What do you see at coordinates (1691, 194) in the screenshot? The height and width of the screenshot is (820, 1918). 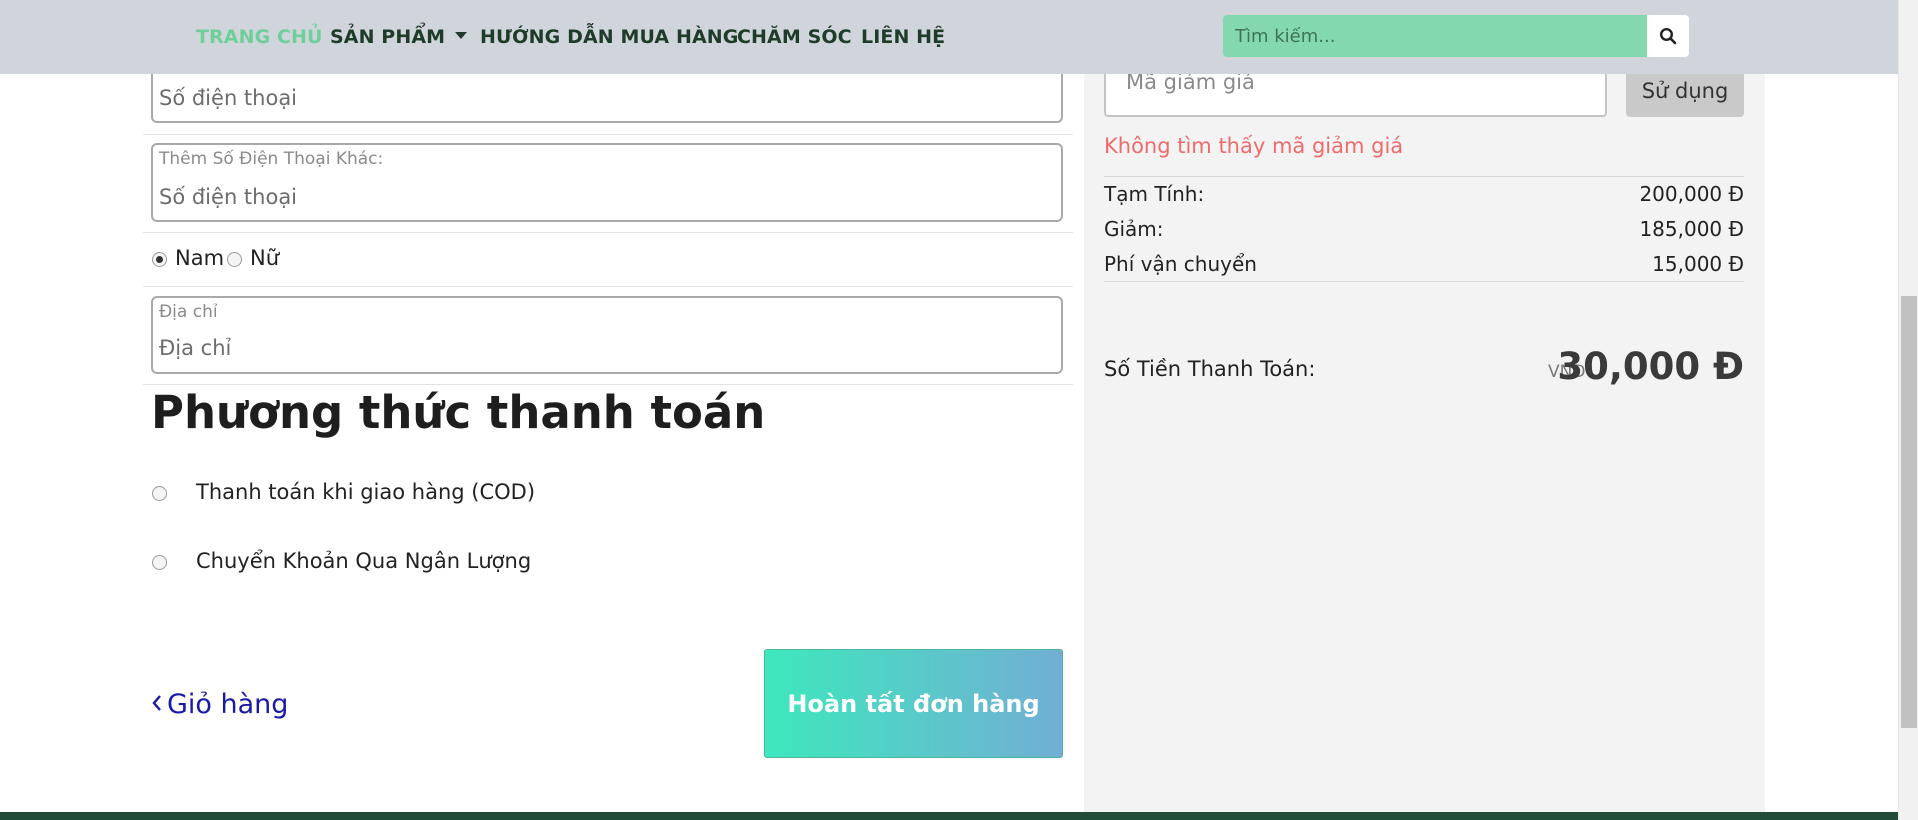 I see `subtotal-value: 200,000 Đ` at bounding box center [1691, 194].